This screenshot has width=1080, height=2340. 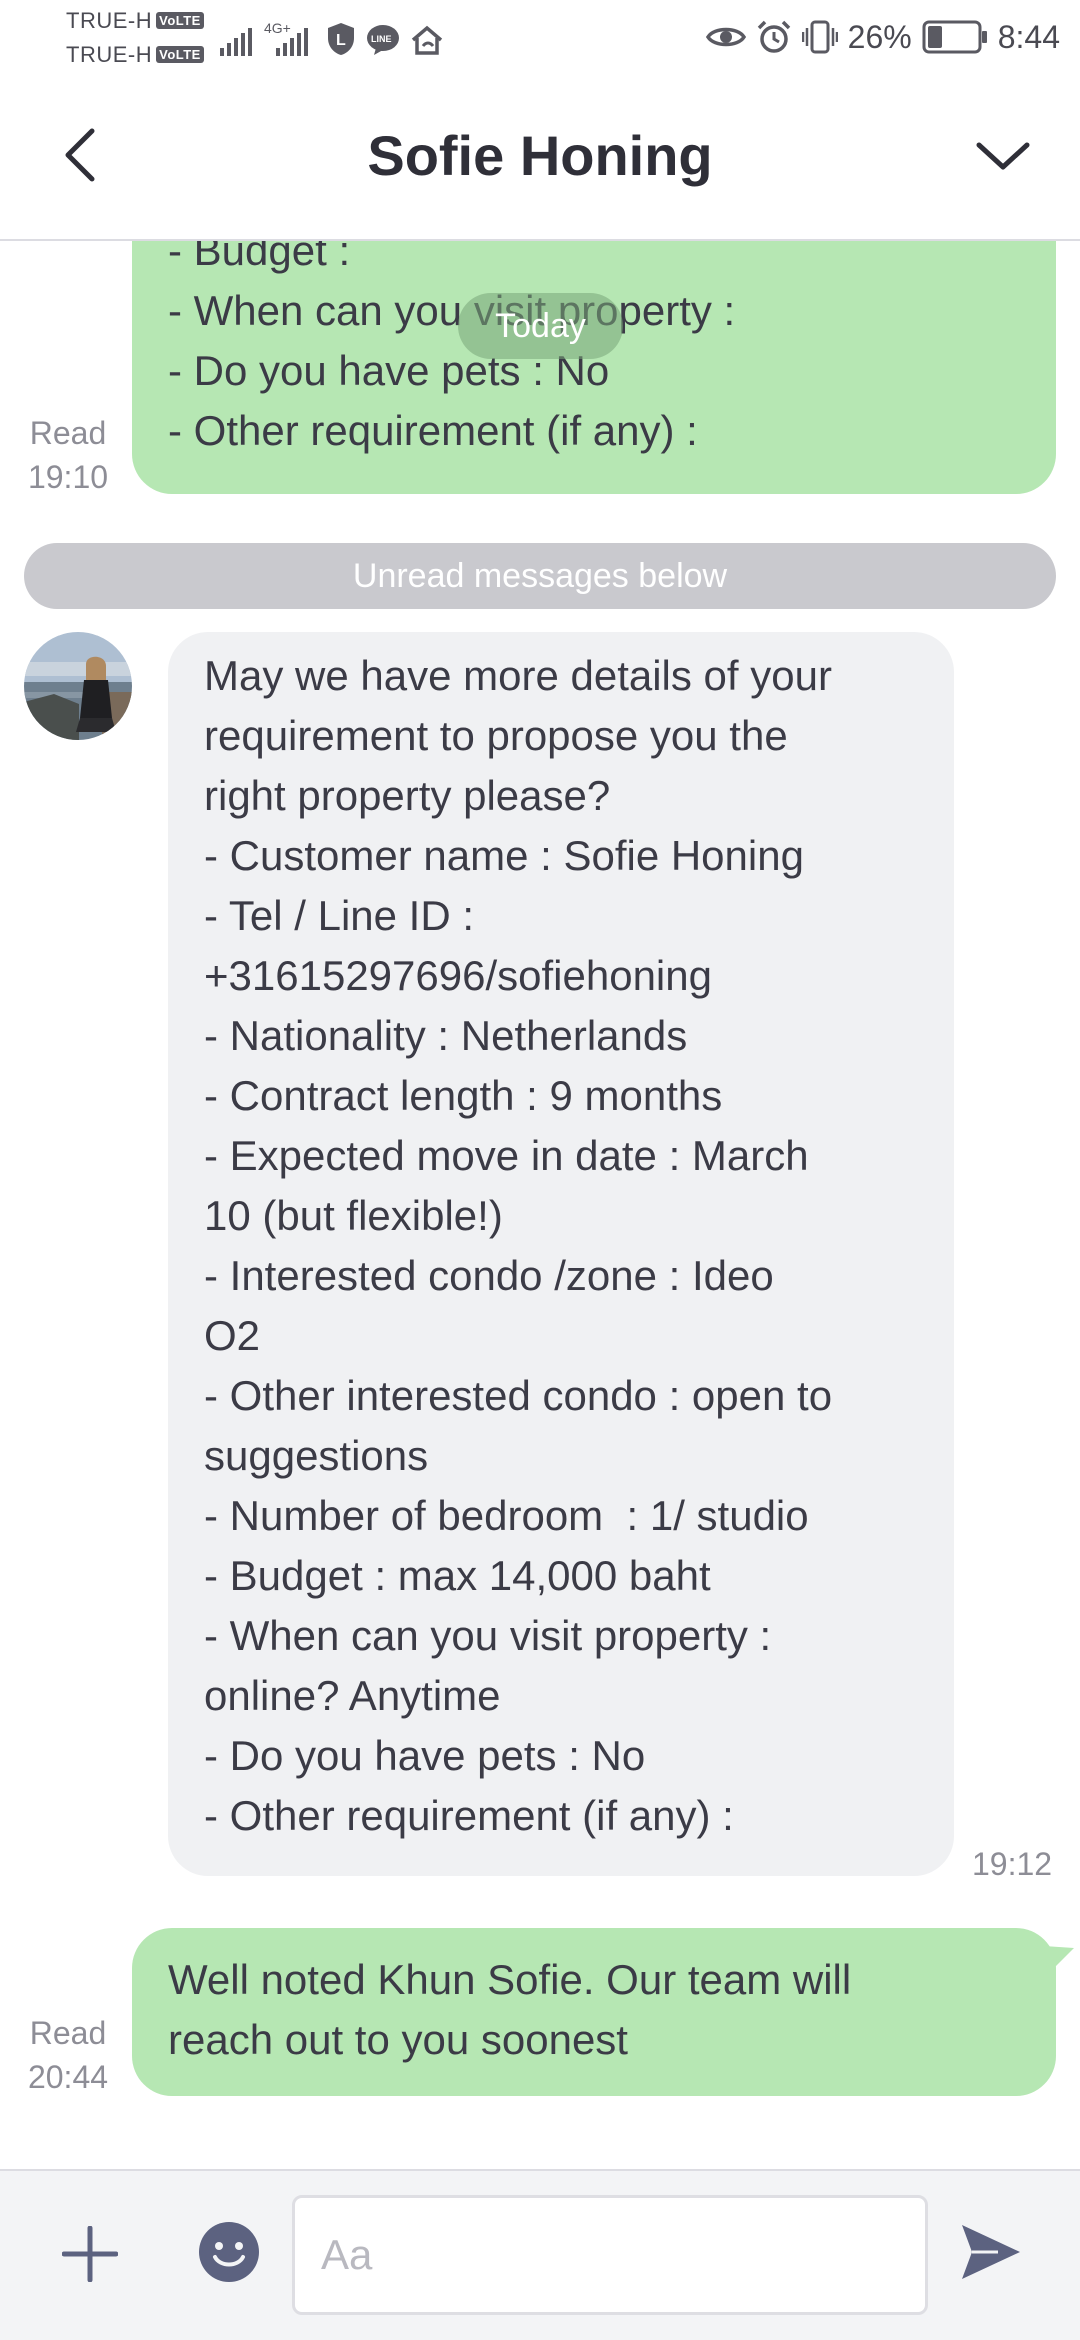 What do you see at coordinates (518, 675) in the screenshot?
I see `message-line: May we have more details of your` at bounding box center [518, 675].